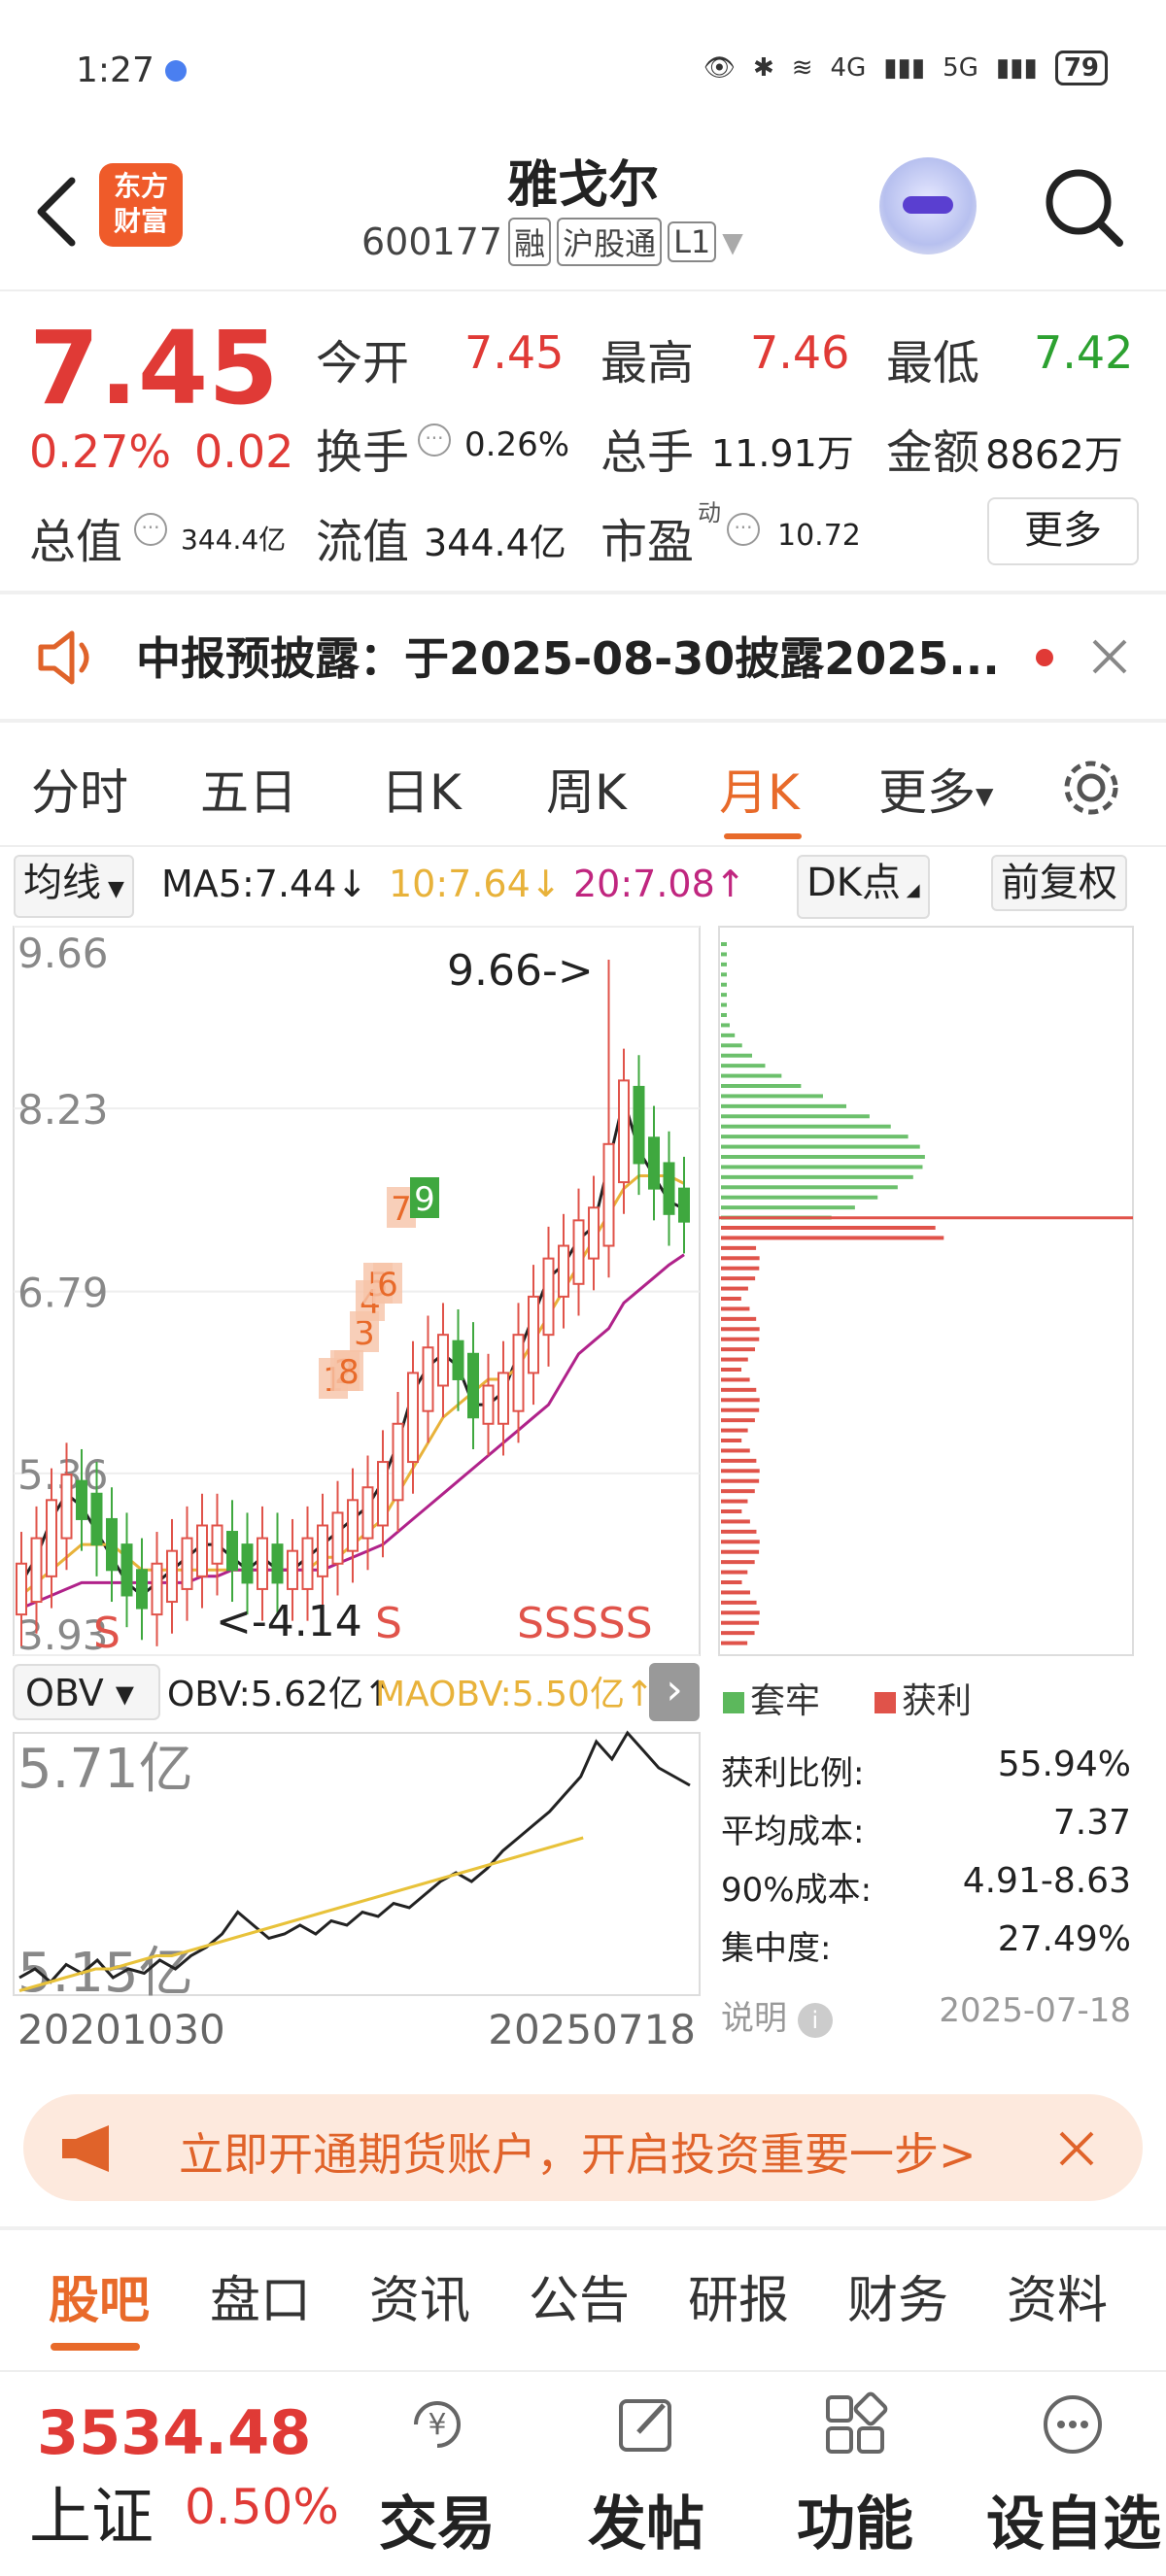  What do you see at coordinates (583, 213) in the screenshot?
I see `stock-header: 东方 财富 雅戈尔 600177 融 沪股通 L1 ▼` at bounding box center [583, 213].